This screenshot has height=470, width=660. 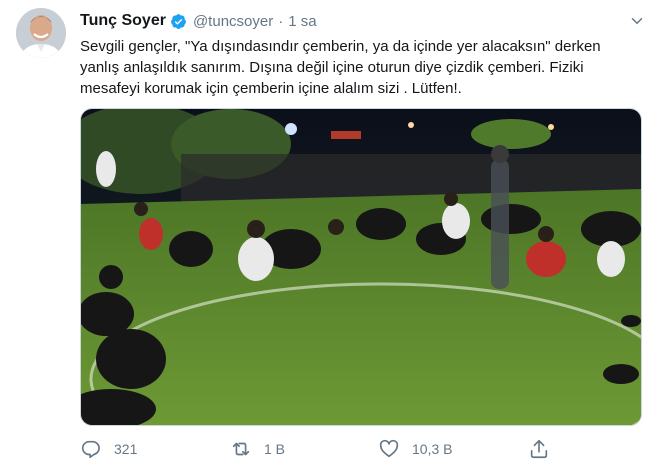 I want to click on verified-badge-icon, so click(x=178, y=21).